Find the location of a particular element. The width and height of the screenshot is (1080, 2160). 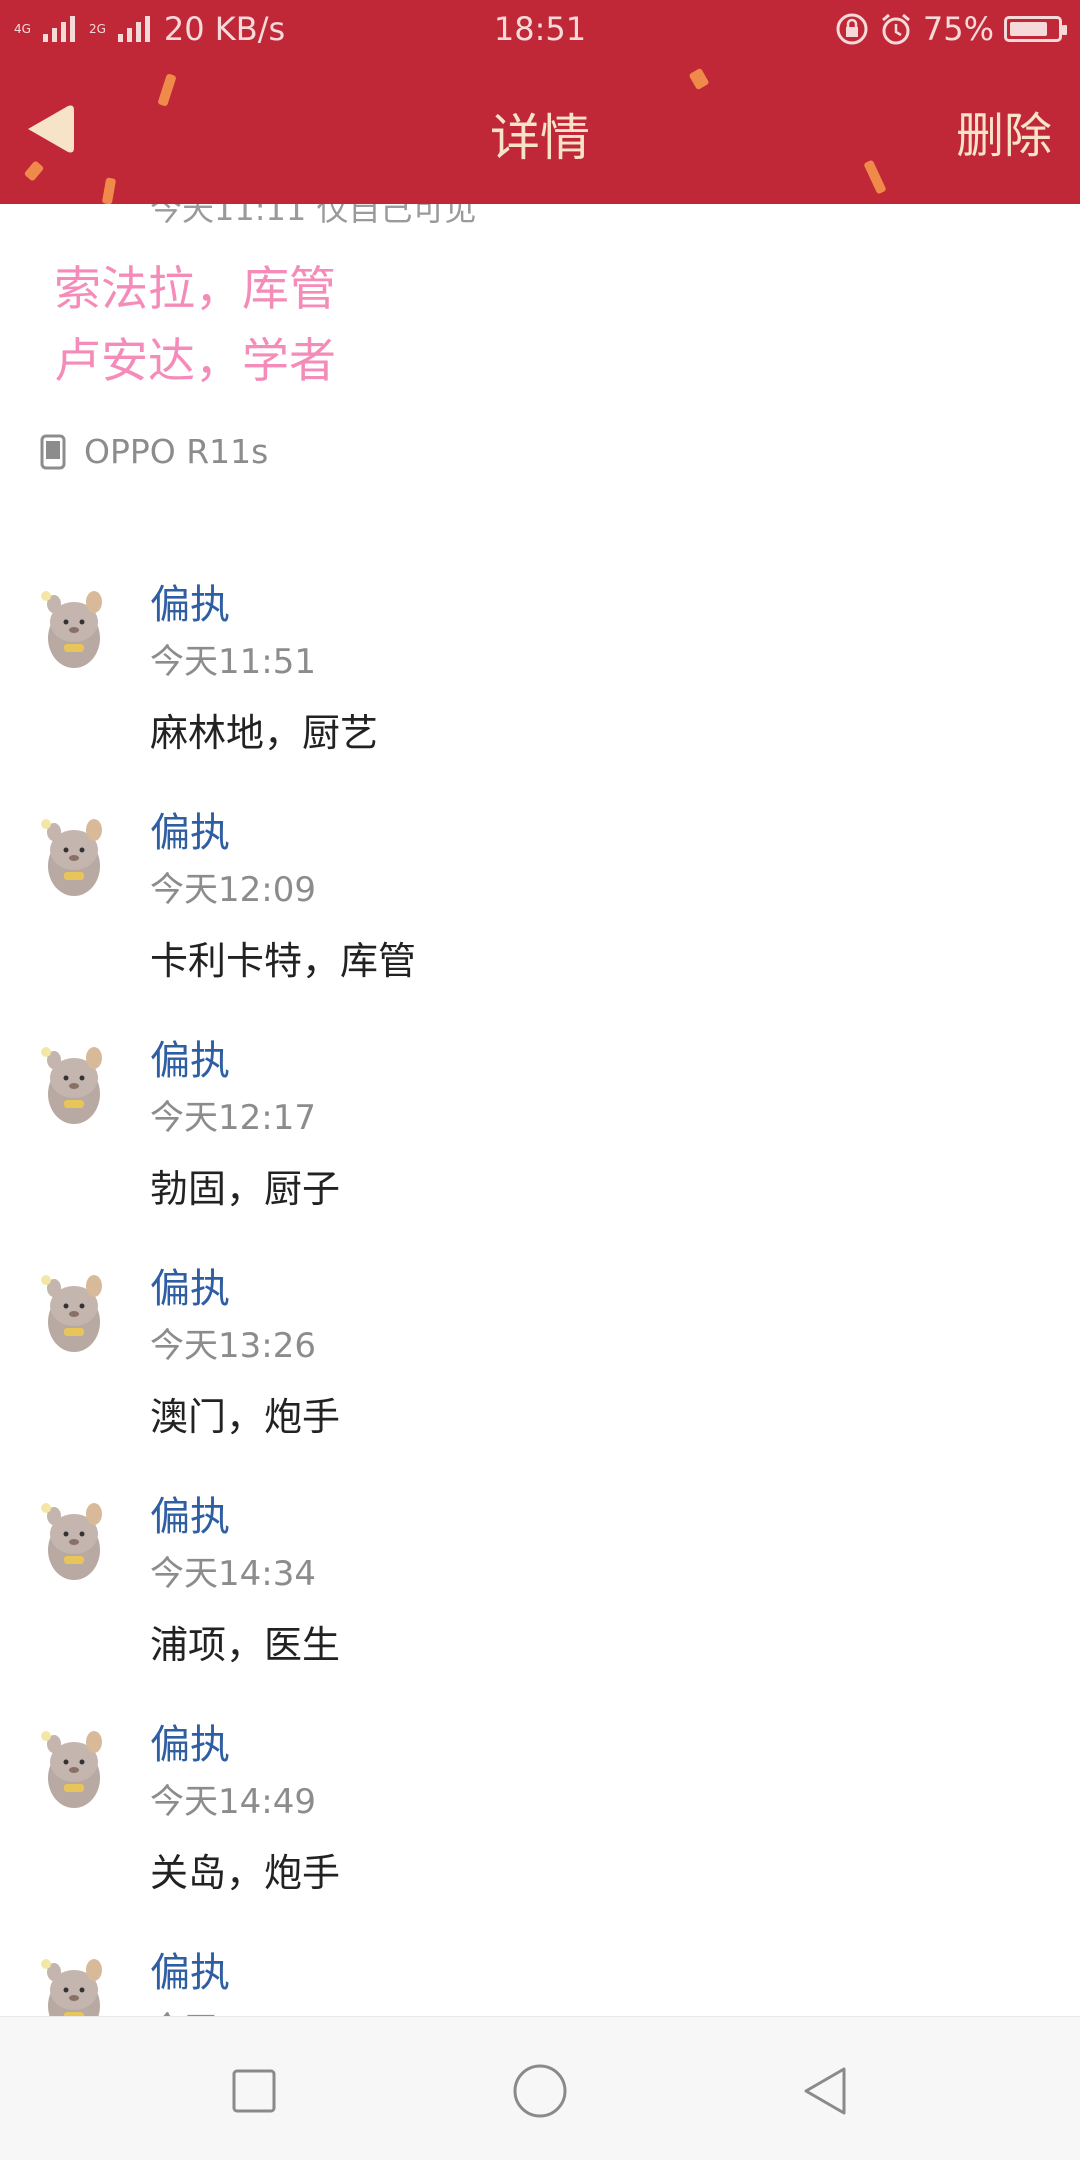

comment-time: 今天14:49 is located at coordinates (233, 1802).